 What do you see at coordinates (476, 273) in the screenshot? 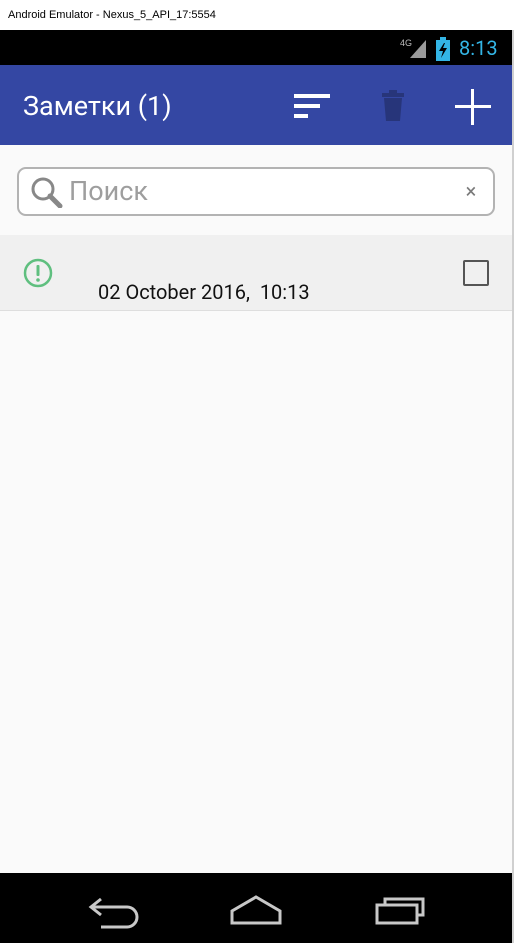
I see `note-checkbox` at bounding box center [476, 273].